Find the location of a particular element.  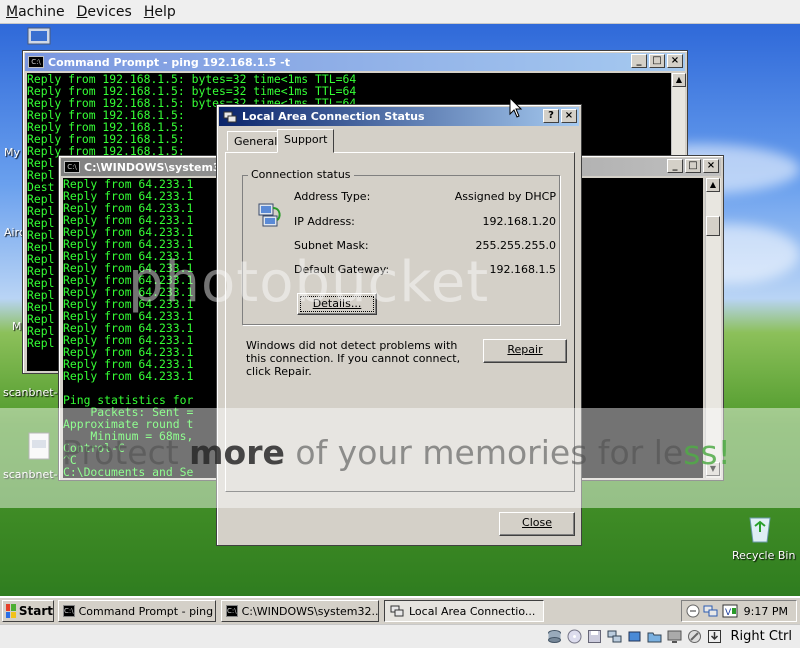

dialog-titlebar: Local Area Connection Status ? × is located at coordinates (399, 116).